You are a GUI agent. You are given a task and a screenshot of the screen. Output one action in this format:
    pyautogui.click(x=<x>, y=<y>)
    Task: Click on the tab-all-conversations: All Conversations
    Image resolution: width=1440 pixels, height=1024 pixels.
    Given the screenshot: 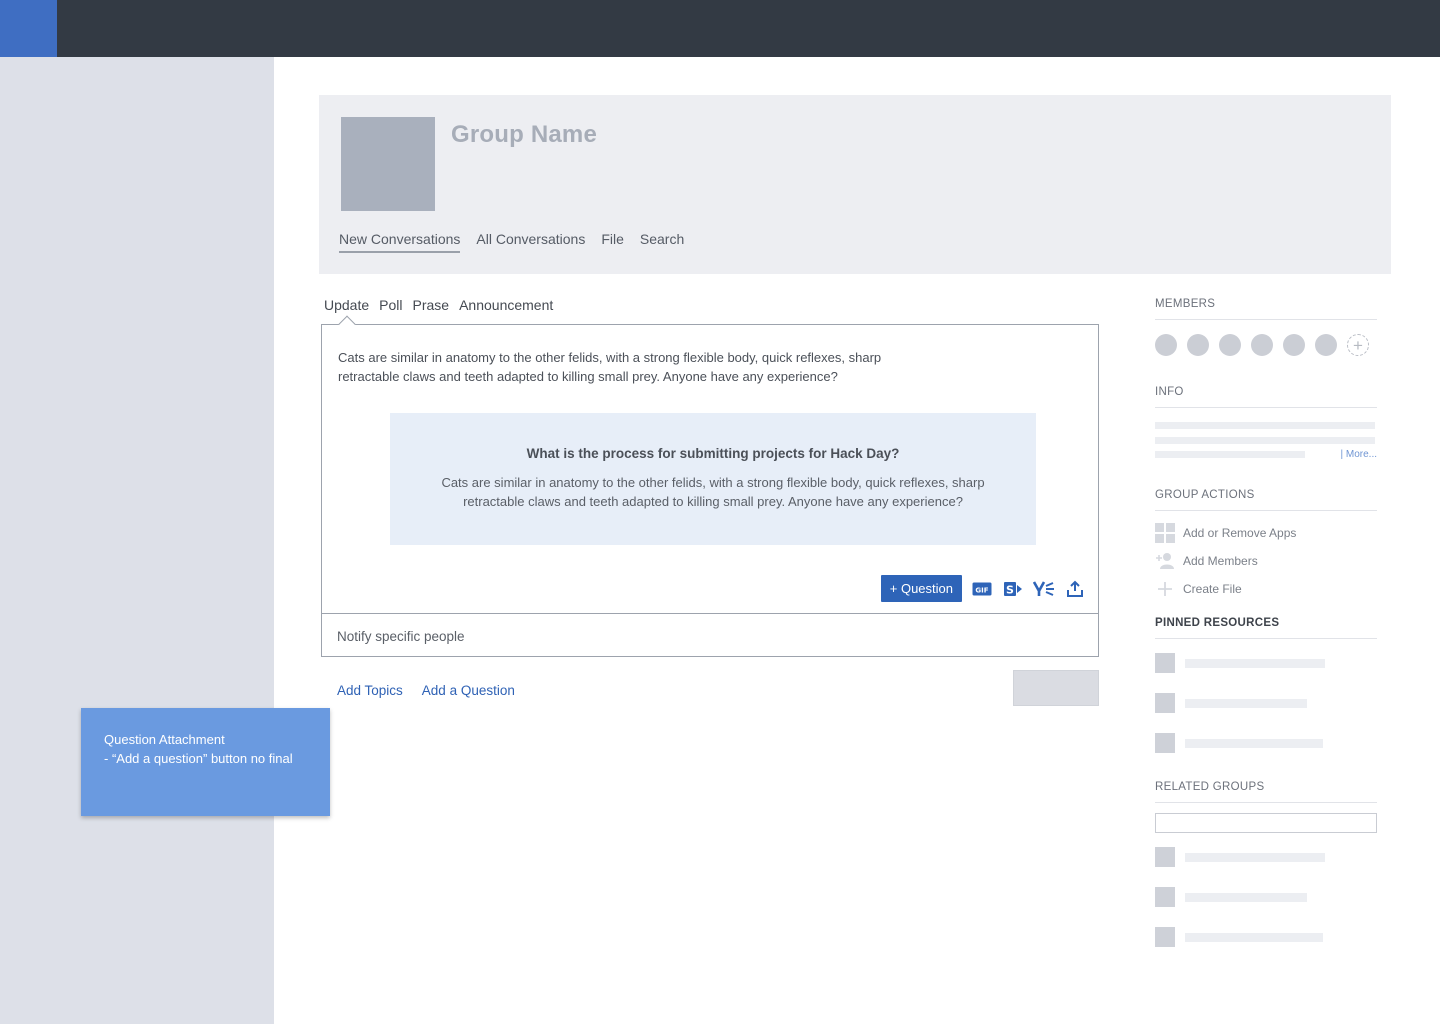 What is the action you would take?
    pyautogui.click(x=530, y=242)
    